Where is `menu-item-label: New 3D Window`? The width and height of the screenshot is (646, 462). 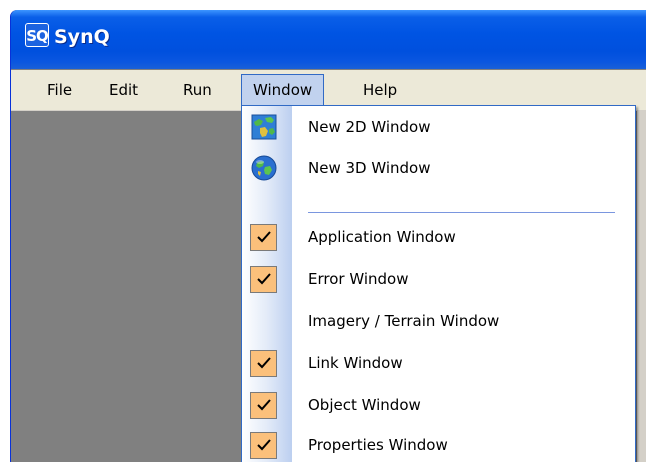
menu-item-label: New 3D Window is located at coordinates (369, 168).